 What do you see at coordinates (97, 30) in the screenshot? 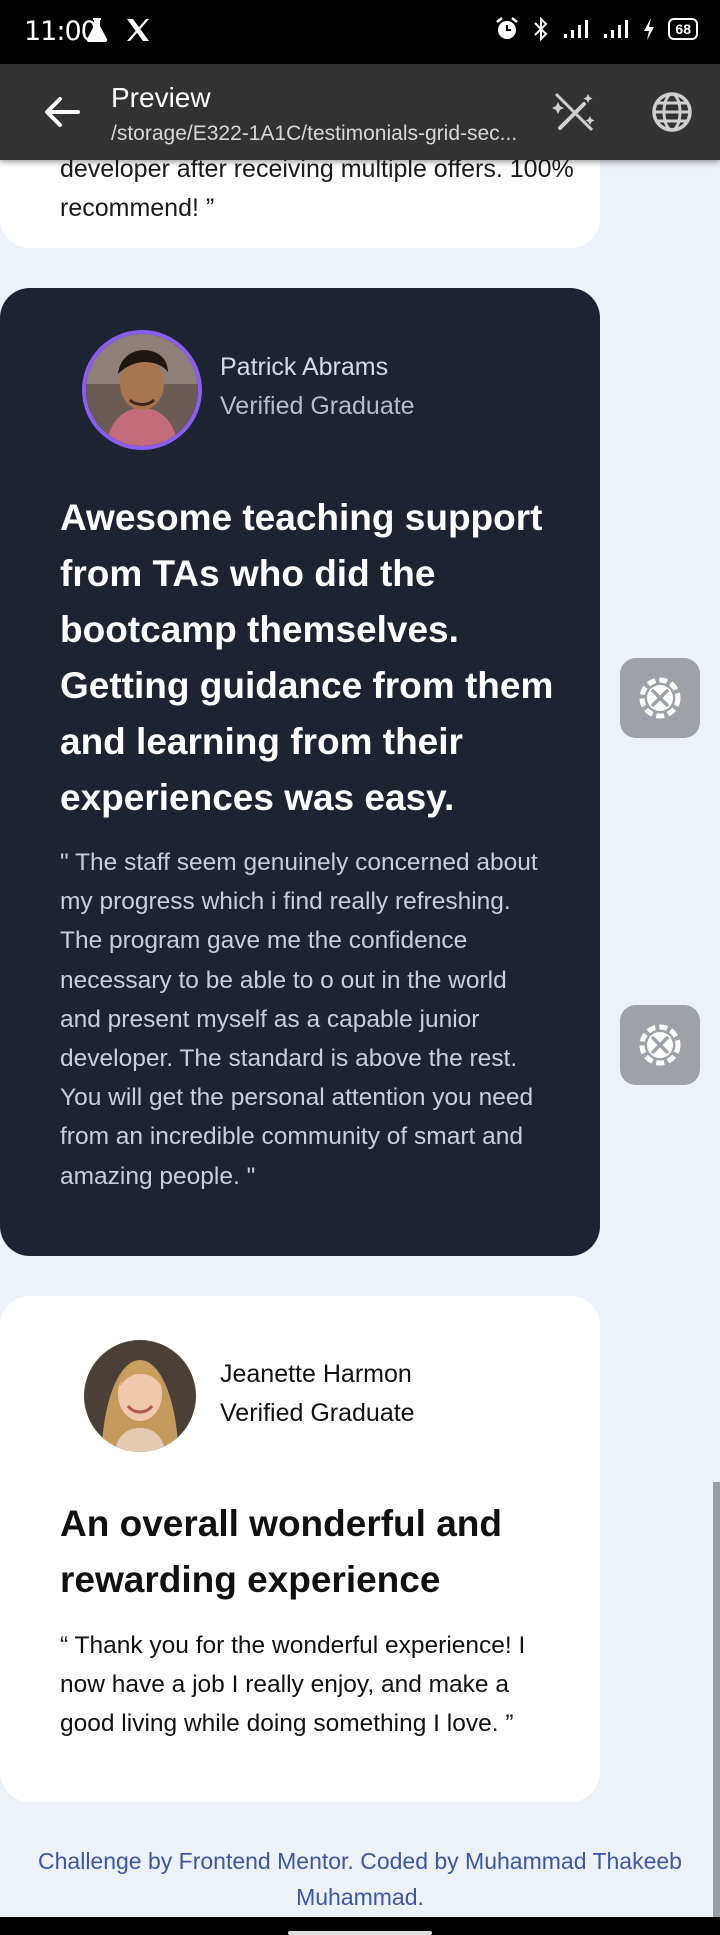
I see `beaker-icon` at bounding box center [97, 30].